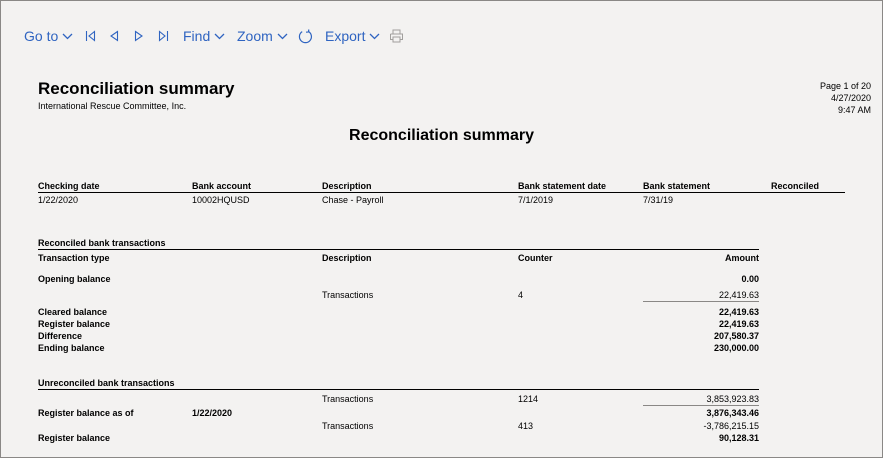  I want to click on col-transaction-type: Transaction type, so click(74, 258).